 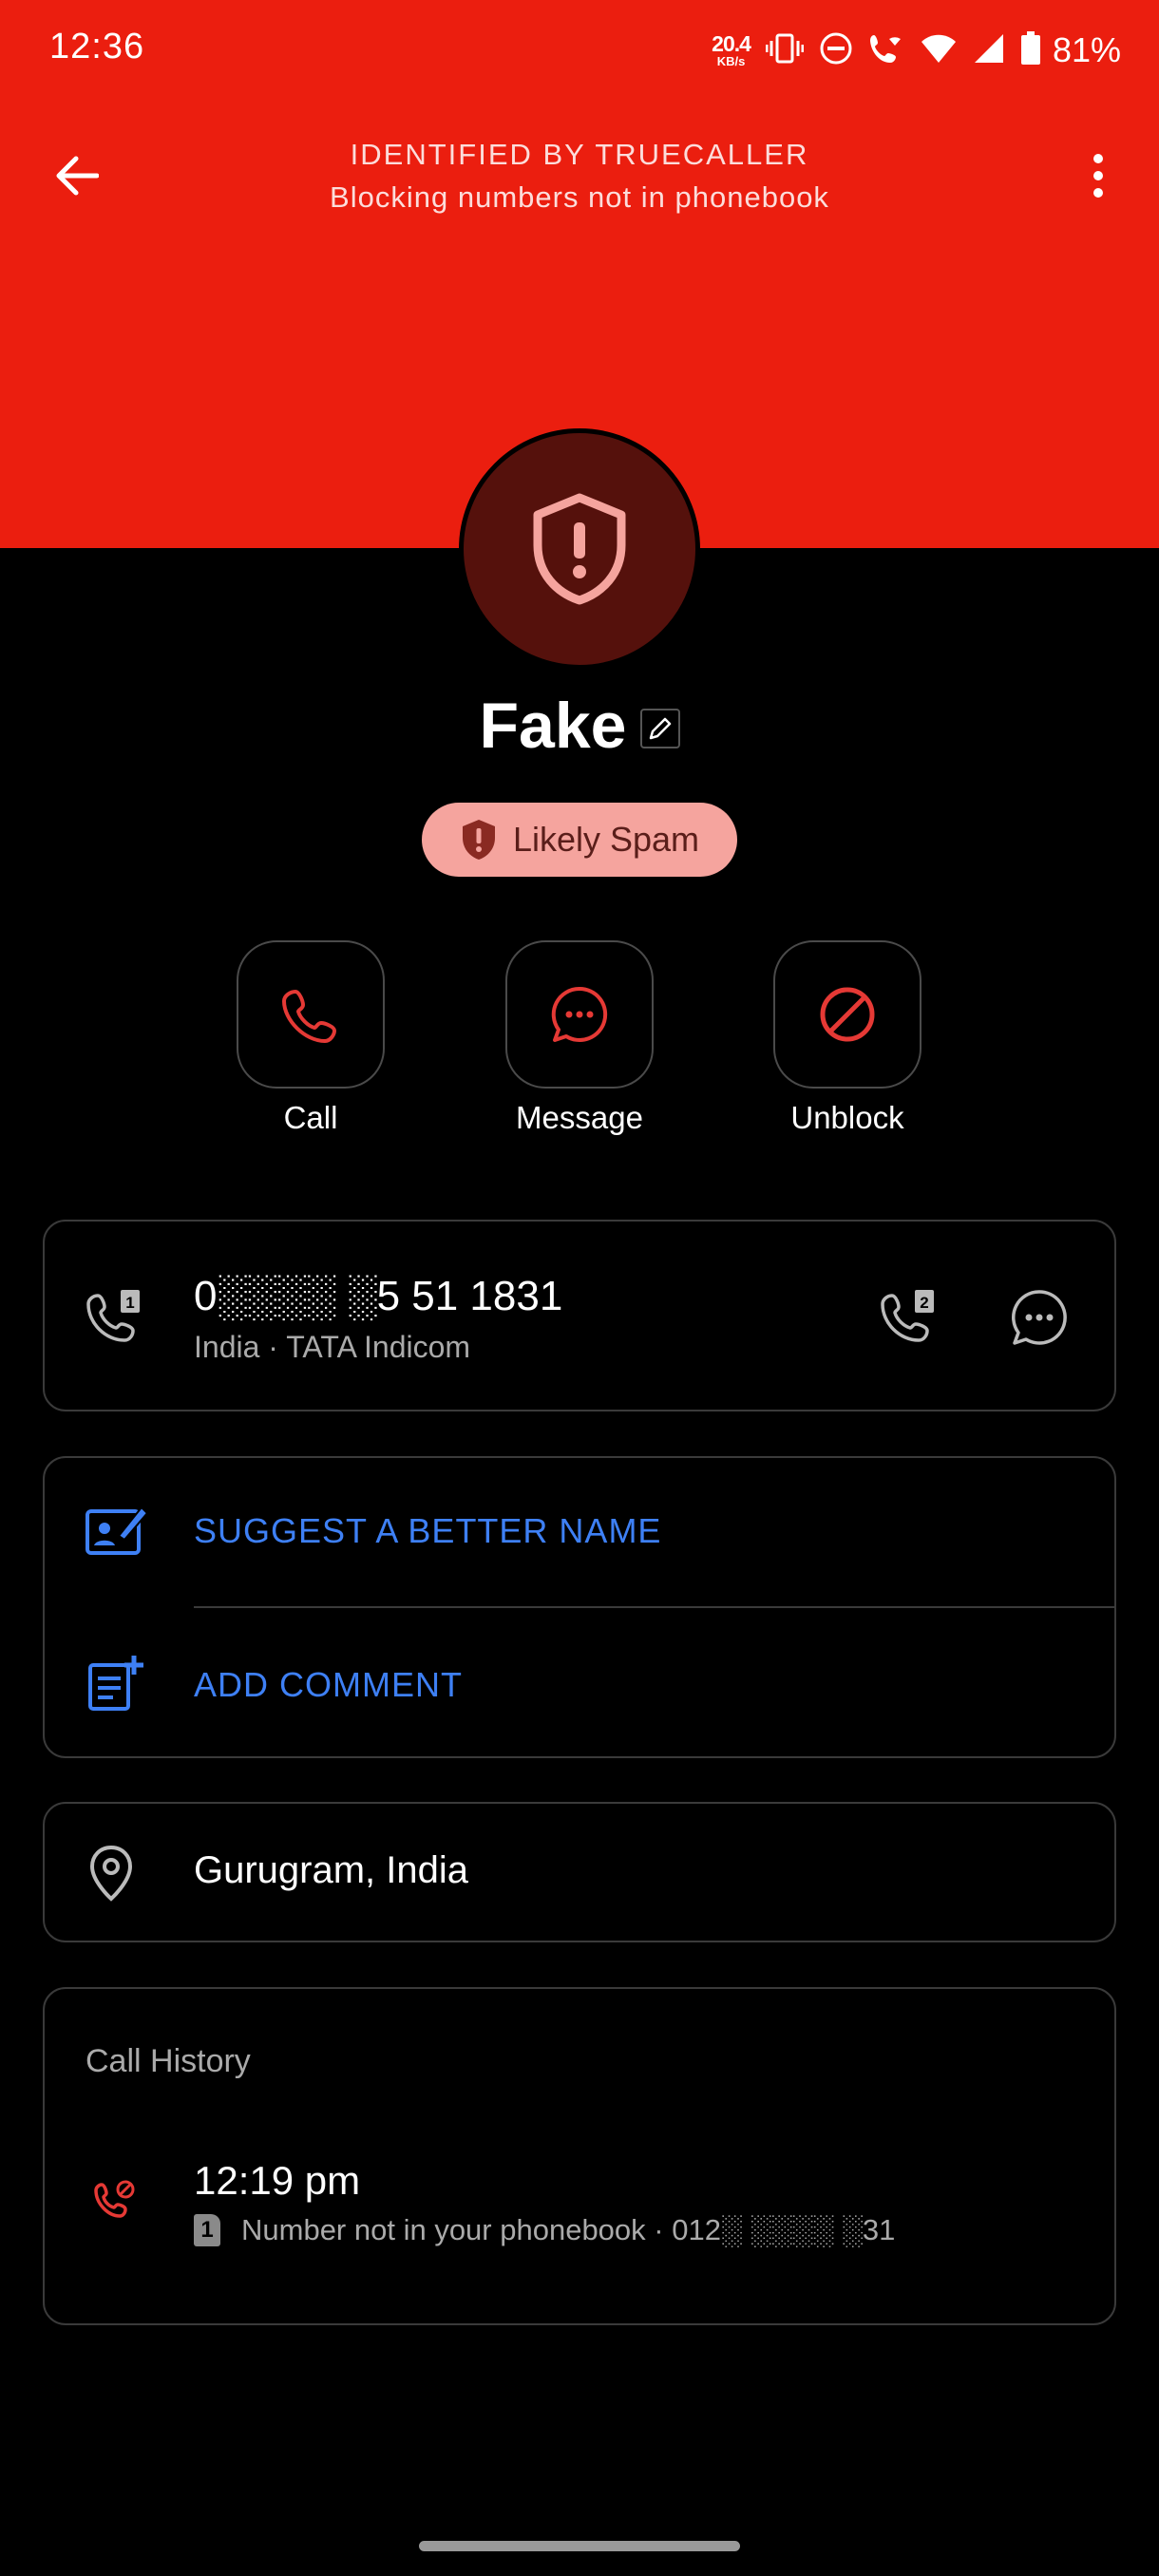 I want to click on divider, so click(x=654, y=1607).